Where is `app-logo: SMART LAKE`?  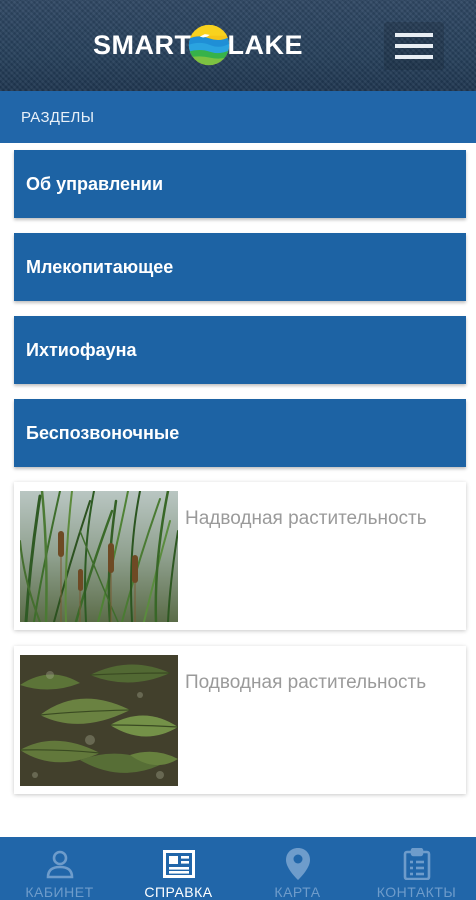 app-logo: SMART LAKE is located at coordinates (198, 45).